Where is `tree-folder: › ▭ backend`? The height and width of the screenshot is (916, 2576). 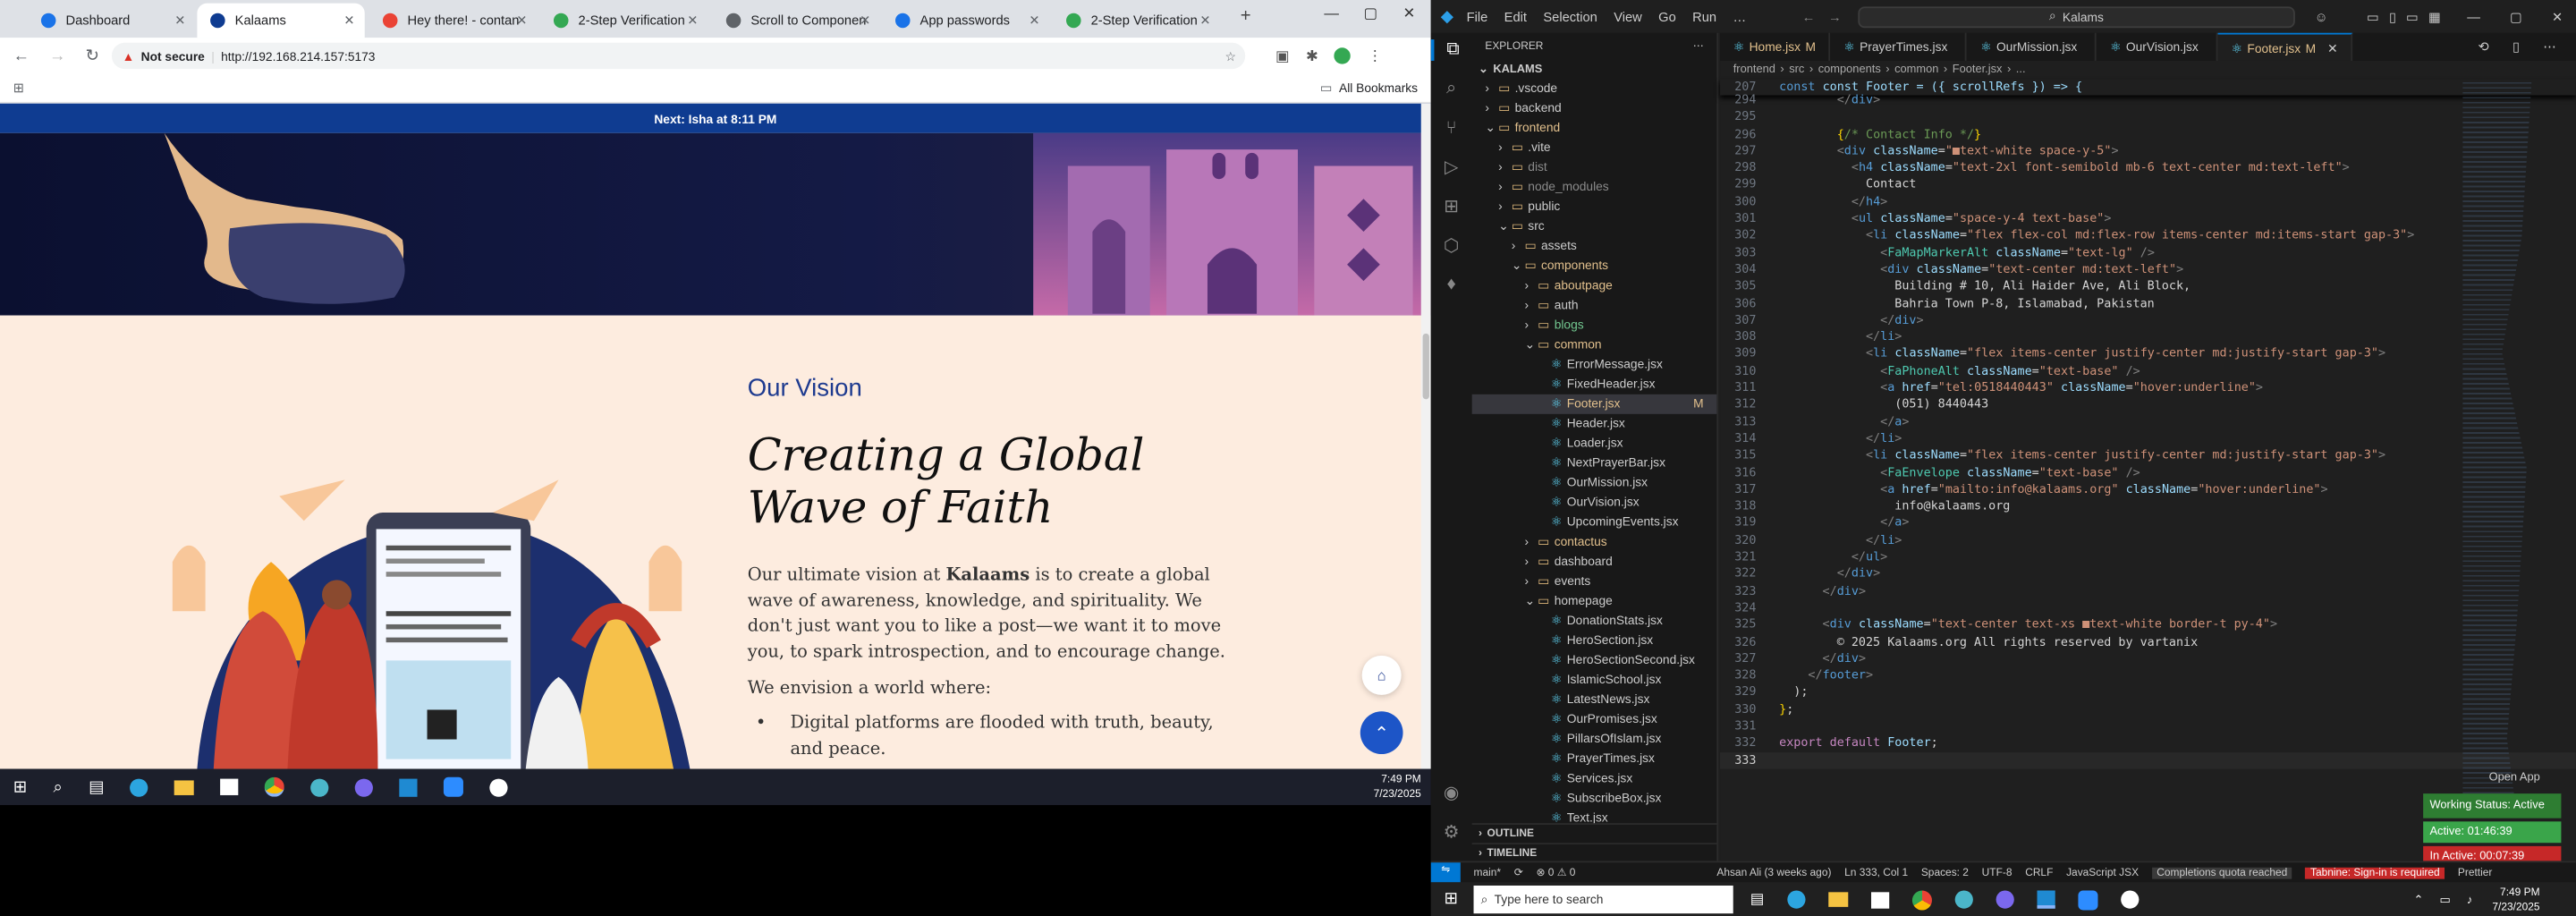
tree-folder: › ▭ backend is located at coordinates (1594, 108).